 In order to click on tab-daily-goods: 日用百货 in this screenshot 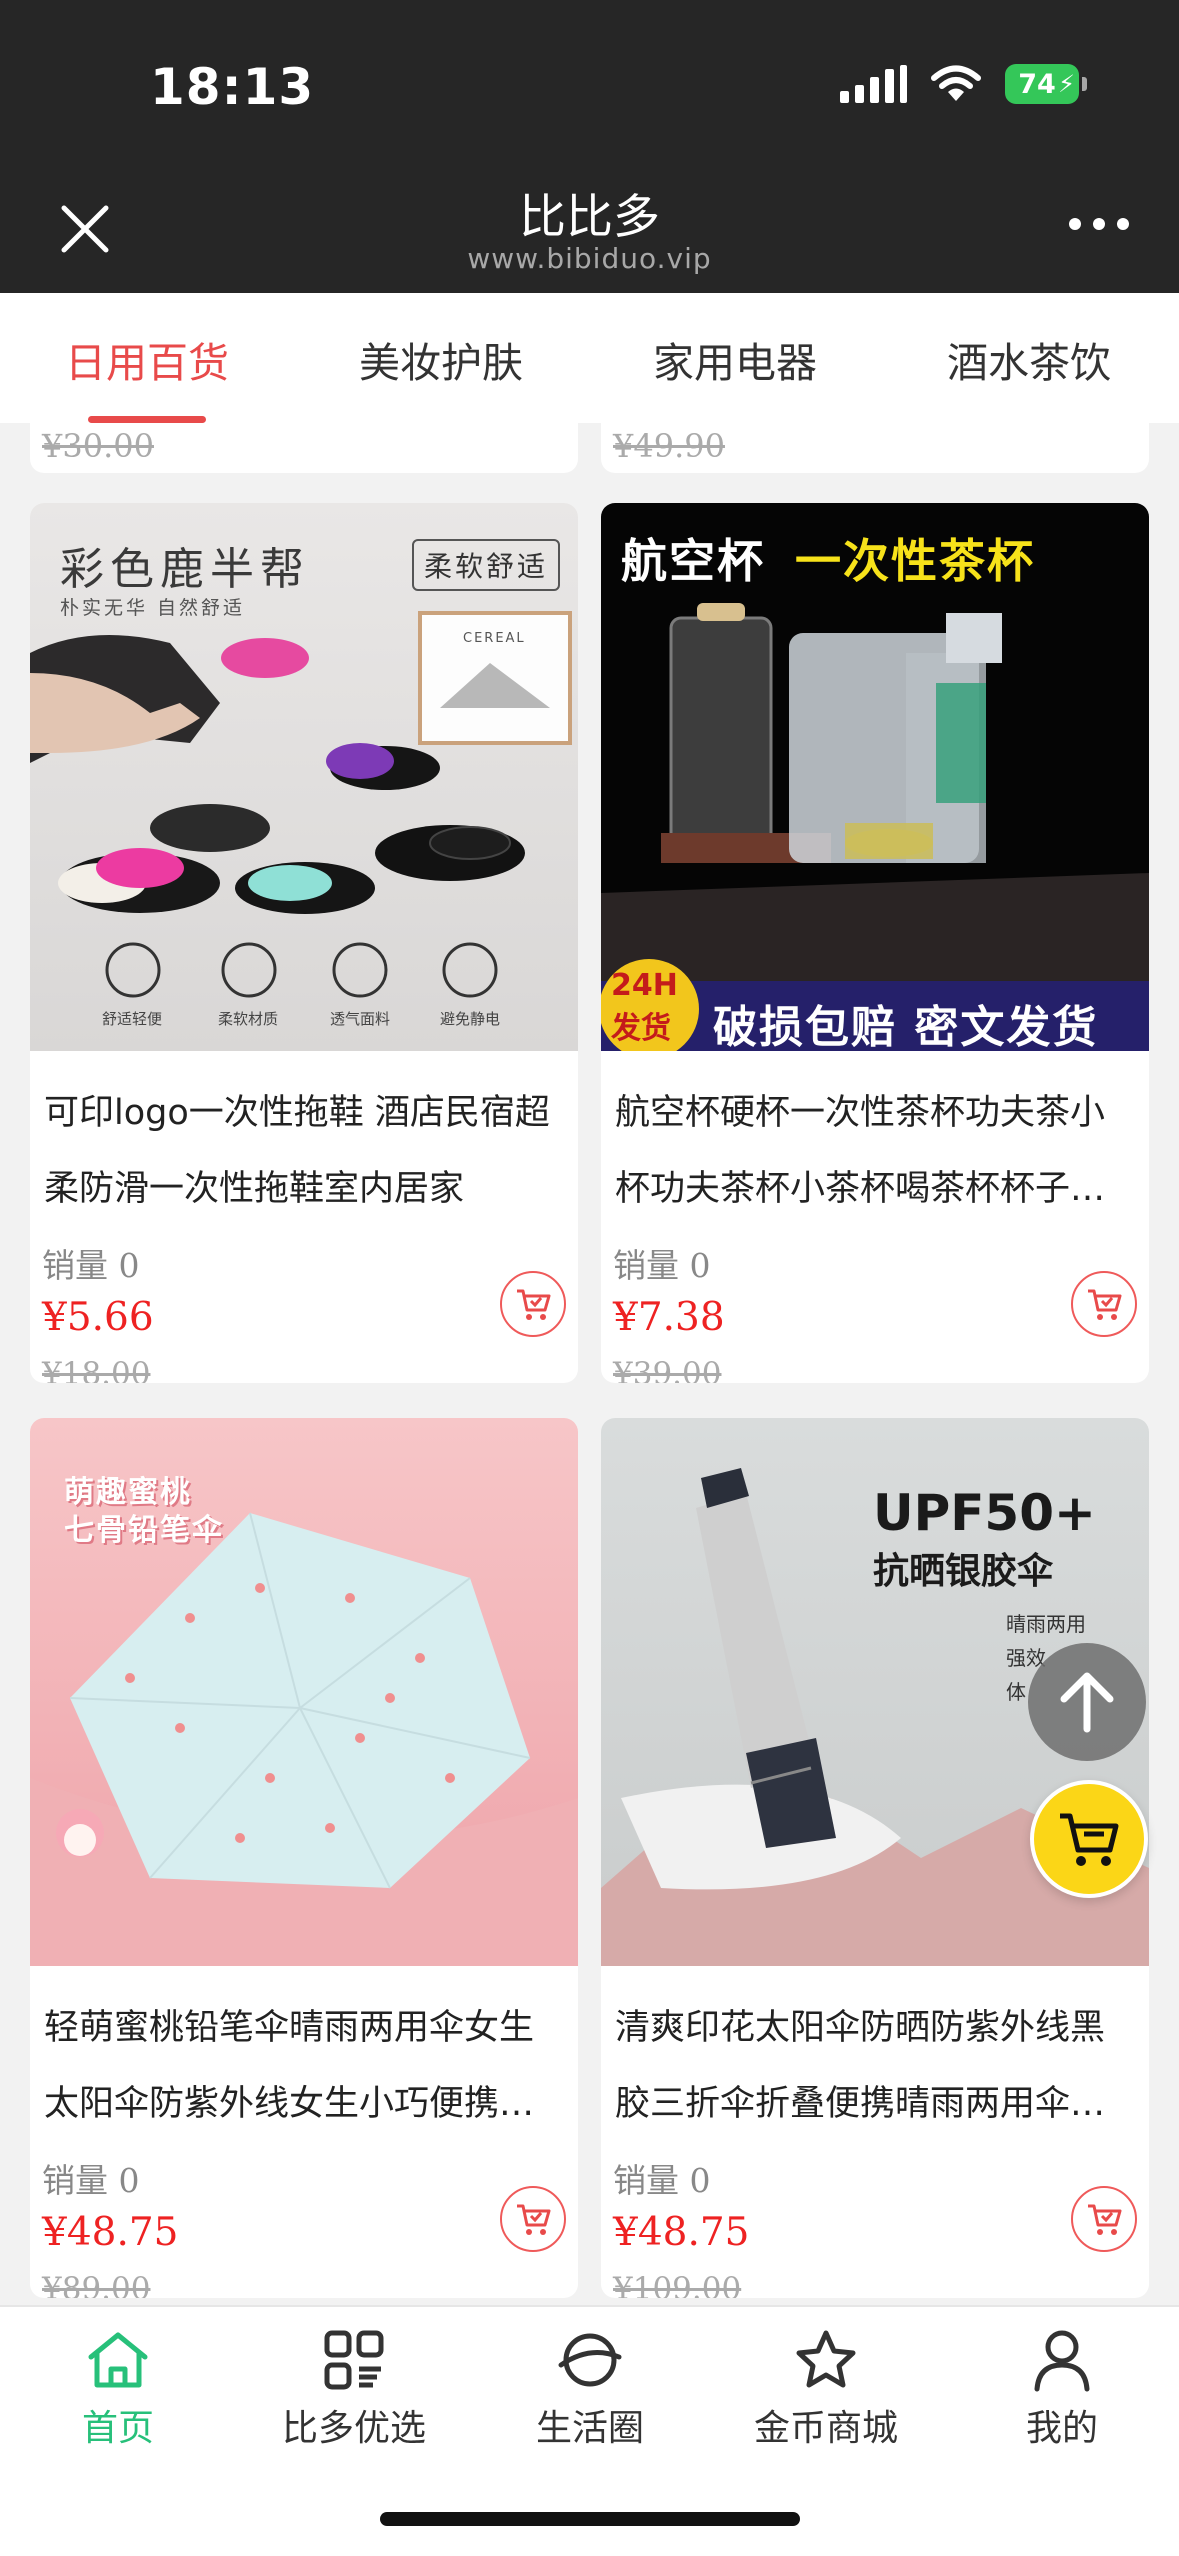, I will do `click(147, 358)`.